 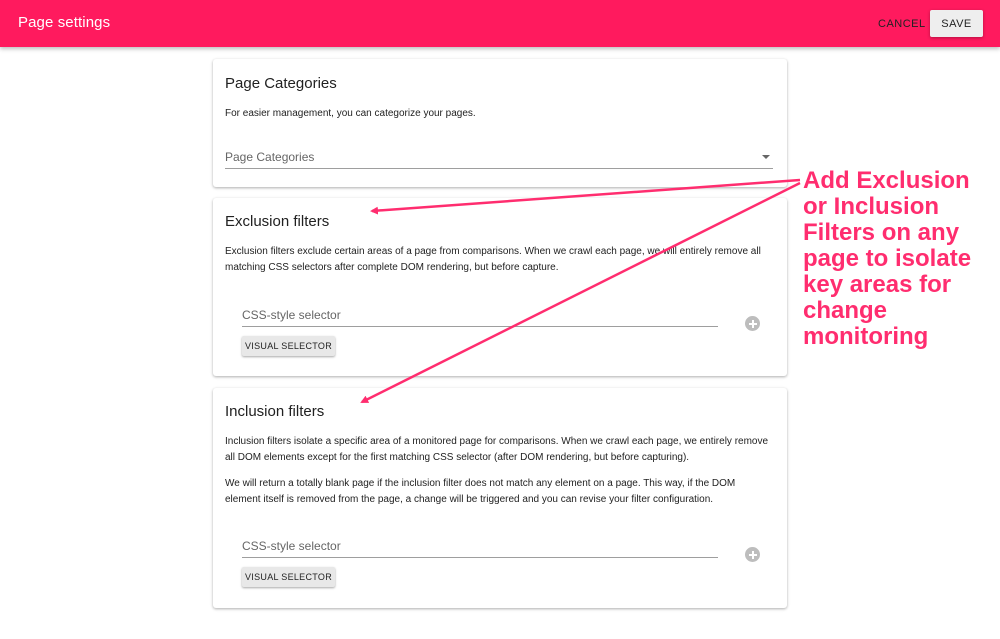 What do you see at coordinates (766, 157) in the screenshot?
I see `caret-down-icon` at bounding box center [766, 157].